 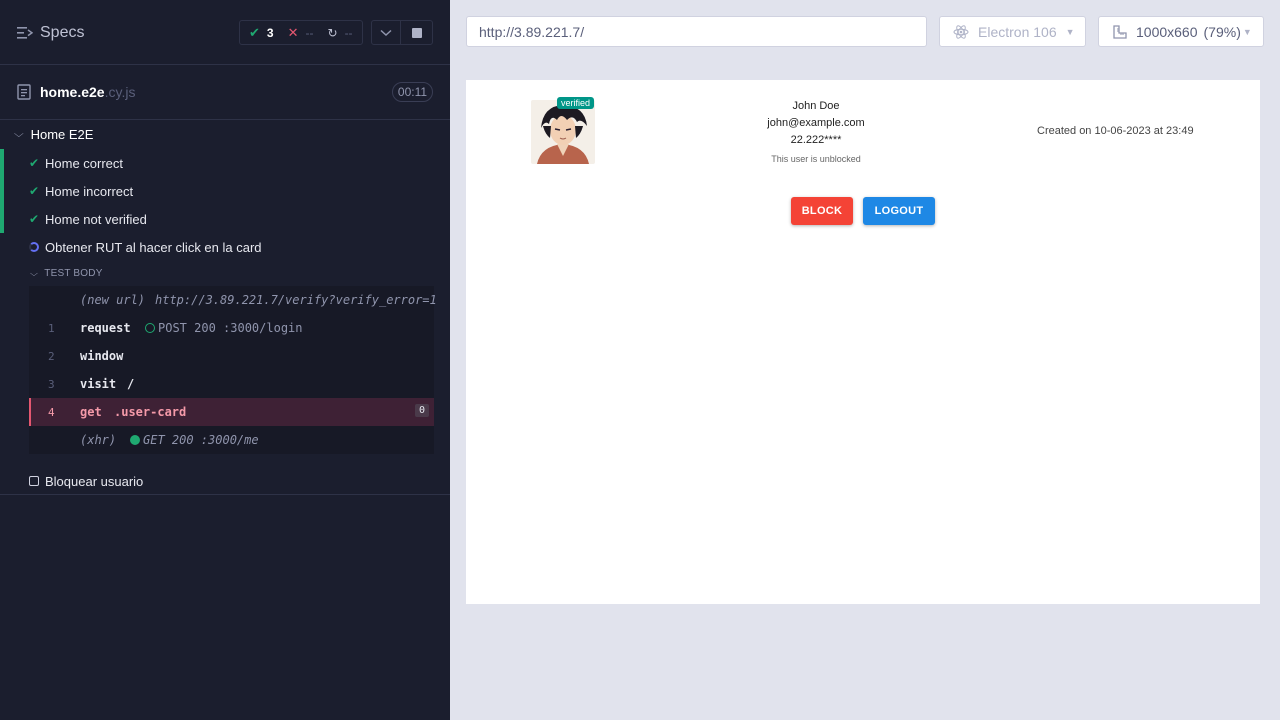 I want to click on test-label: Home correct, so click(x=84, y=163).